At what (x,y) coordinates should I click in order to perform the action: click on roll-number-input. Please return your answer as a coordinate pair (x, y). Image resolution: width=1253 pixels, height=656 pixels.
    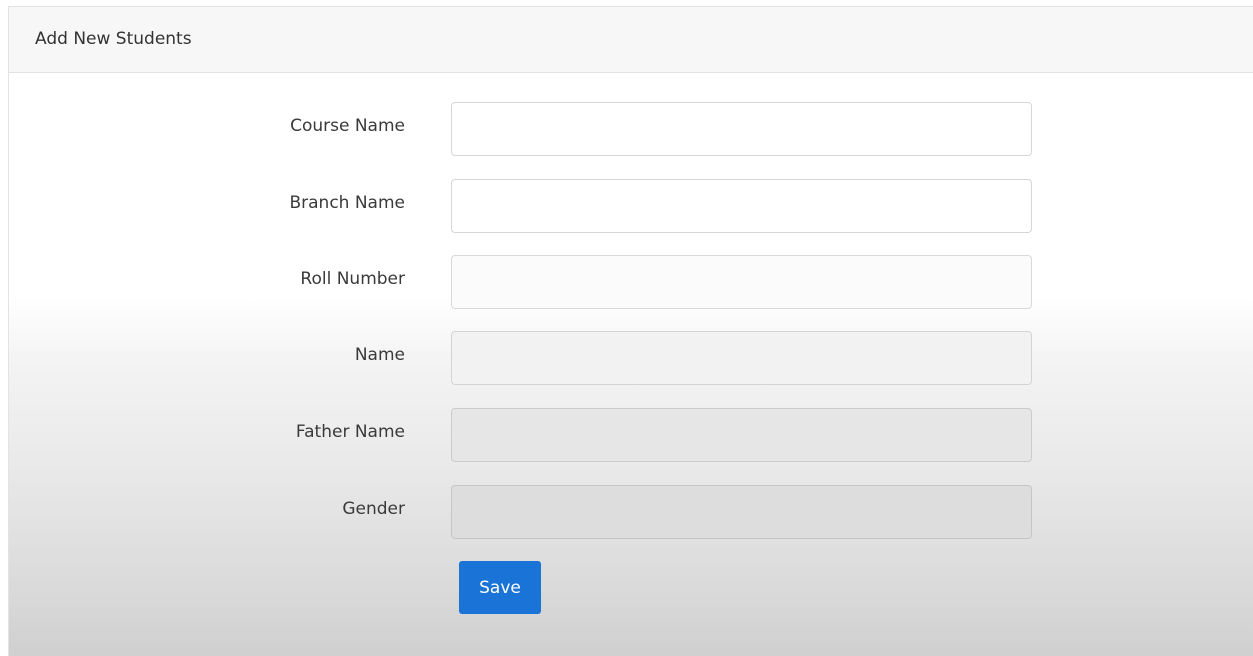
    Looking at the image, I should click on (741, 282).